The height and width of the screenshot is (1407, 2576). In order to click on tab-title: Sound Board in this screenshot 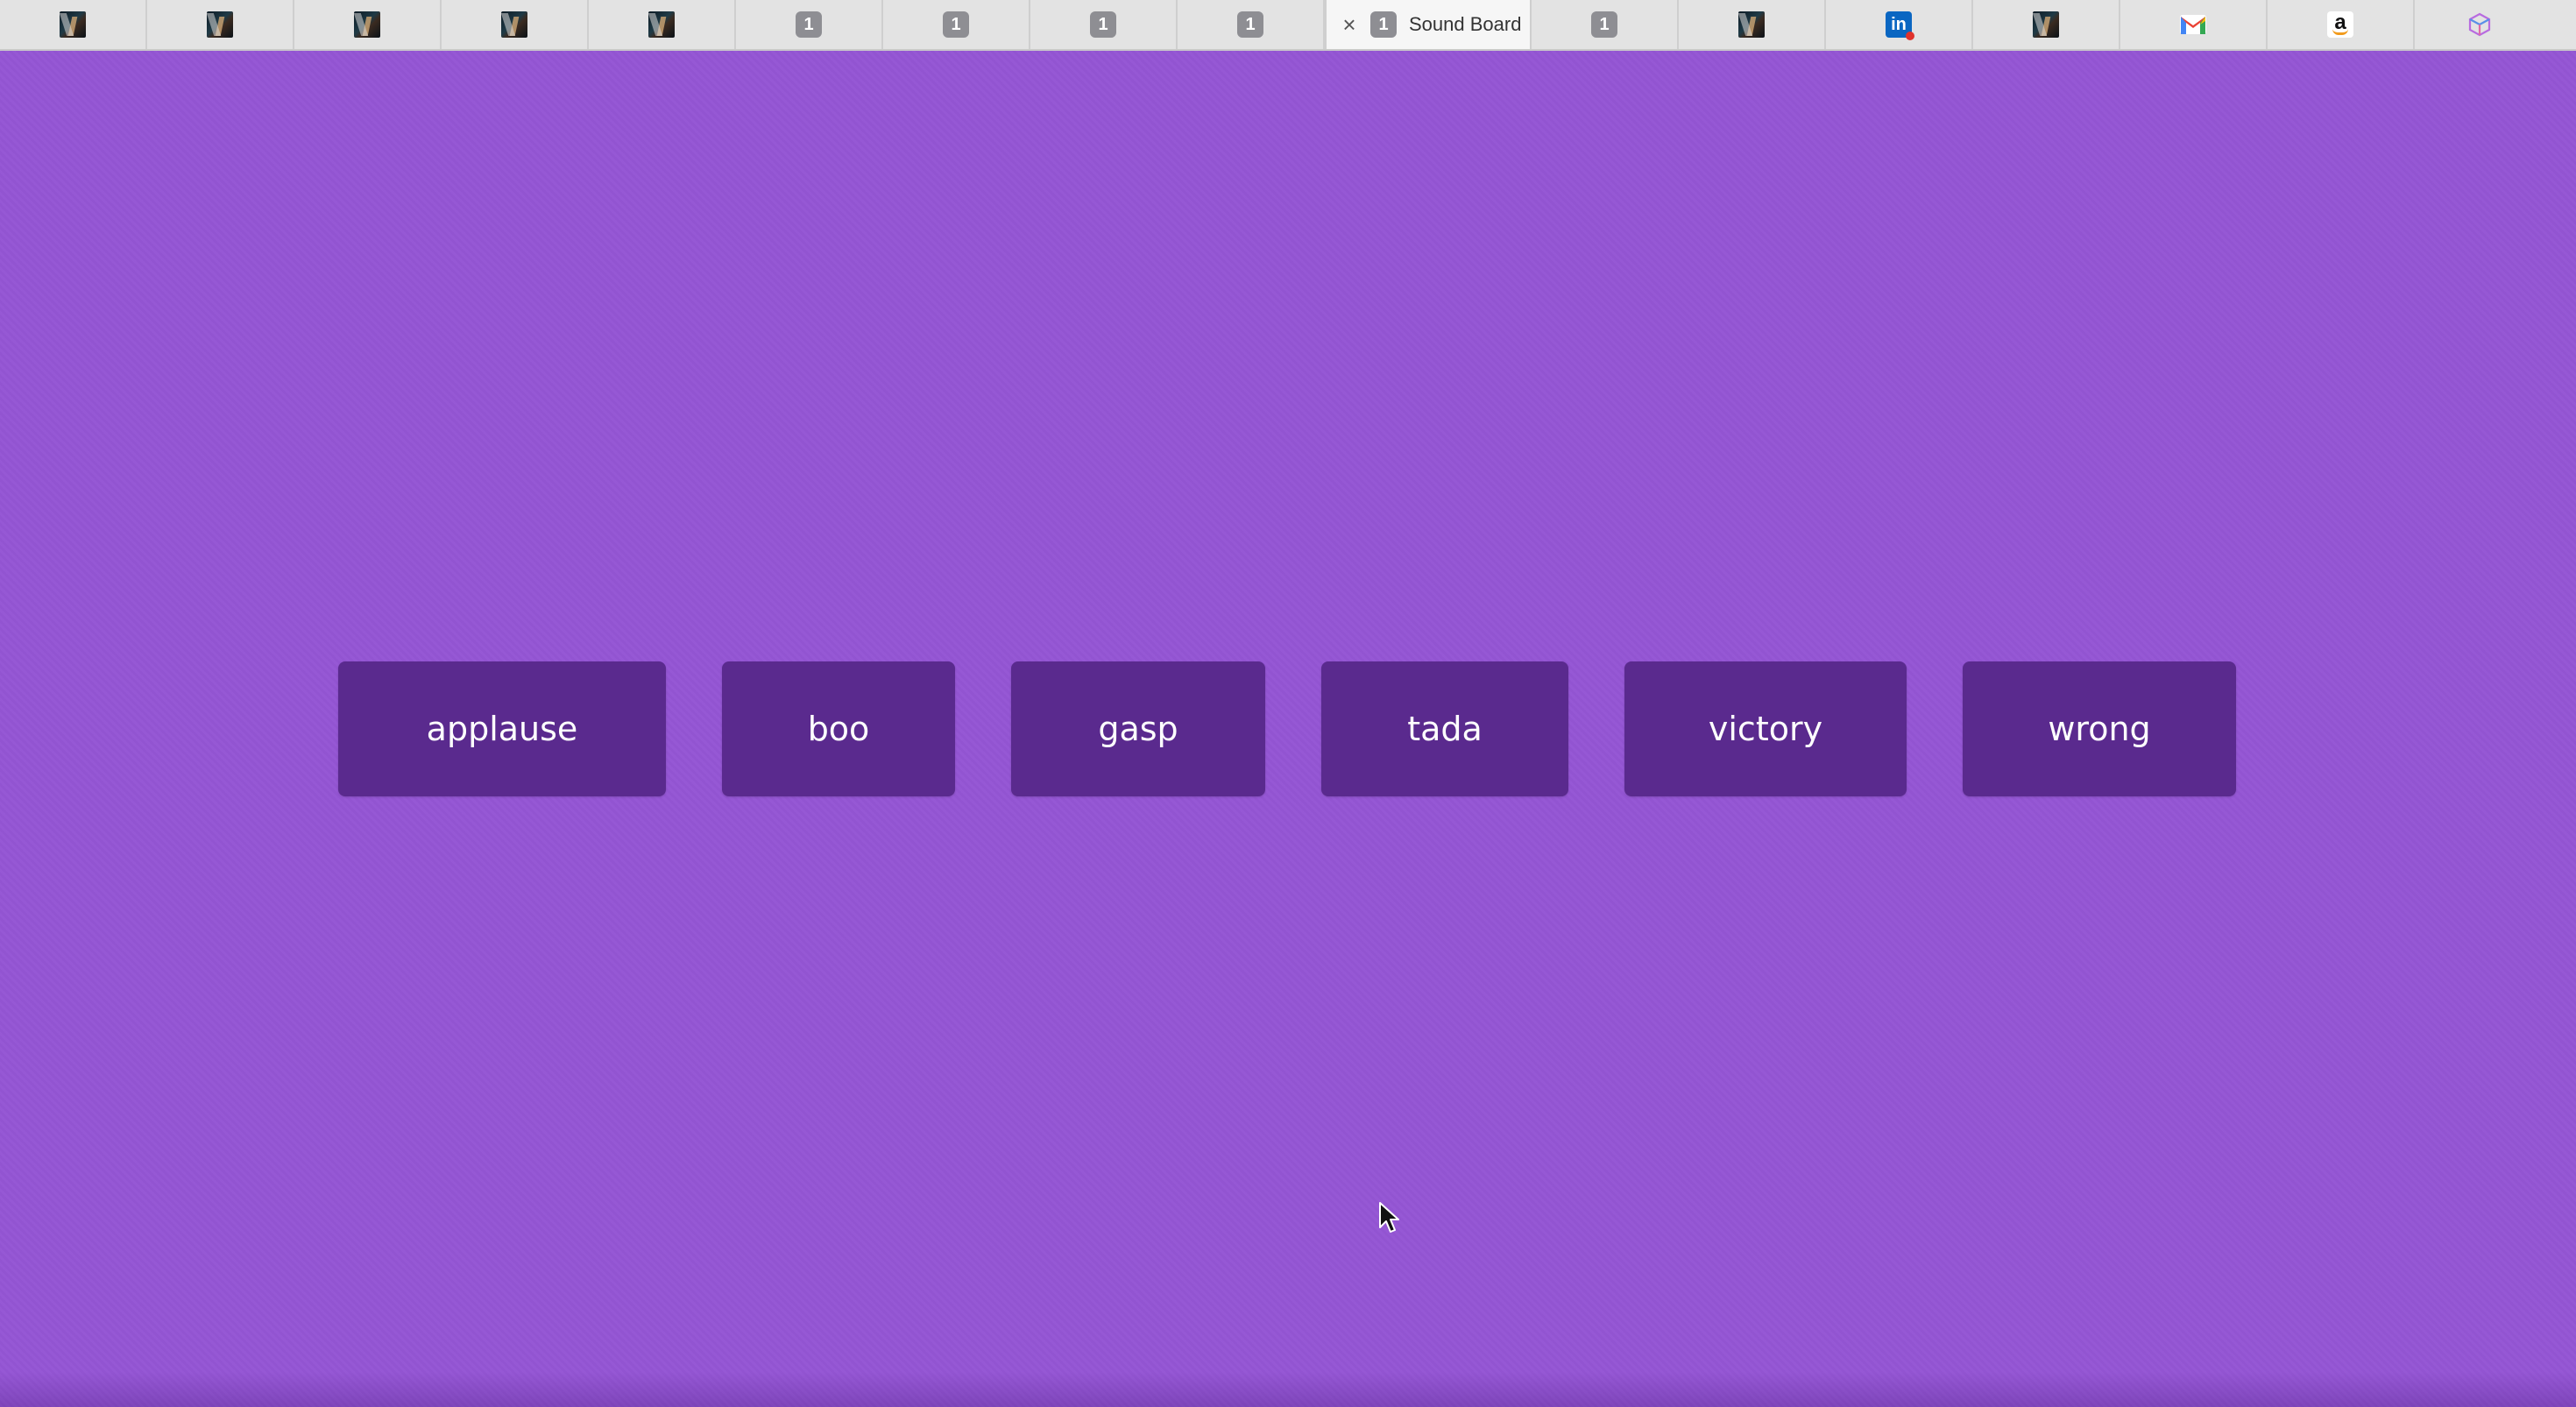, I will do `click(1465, 24)`.